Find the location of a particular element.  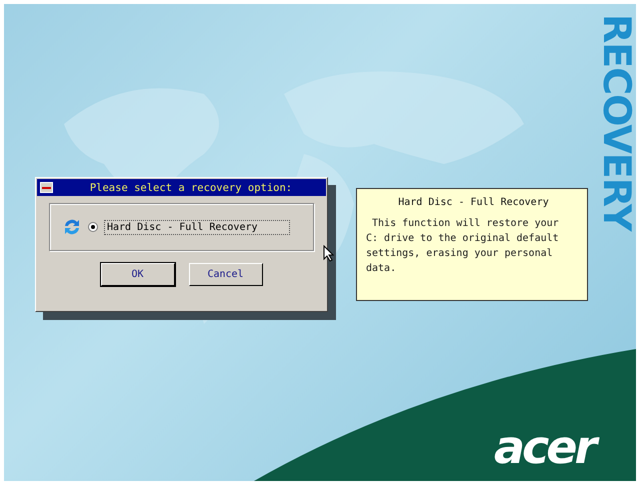

info-description: This function will restore your C: drive to the original default settings, erasing your personal data. is located at coordinates (462, 246).